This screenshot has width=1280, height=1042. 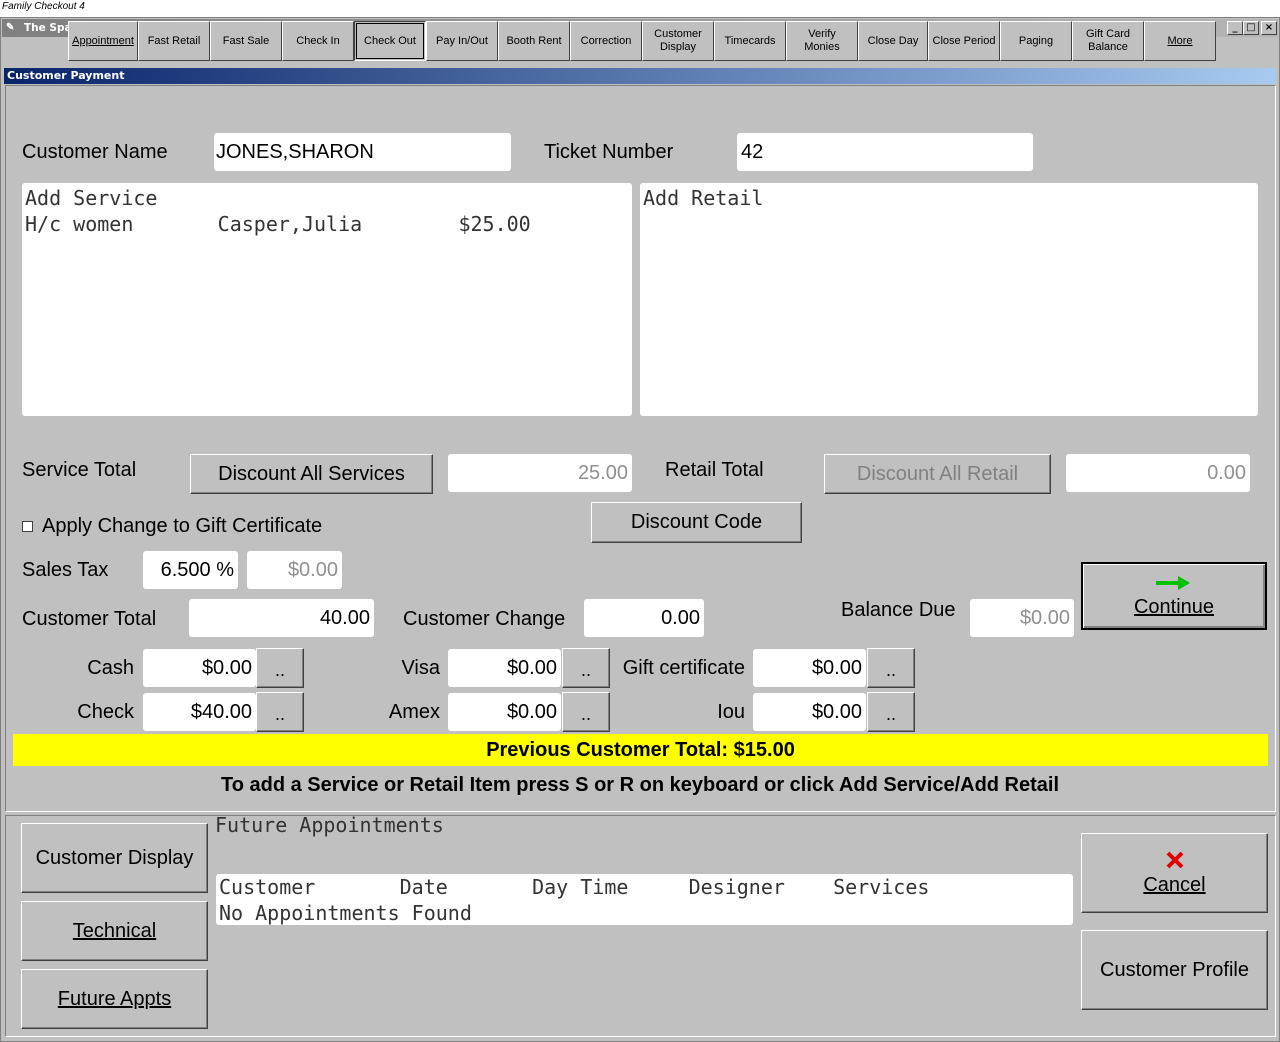 What do you see at coordinates (114, 999) in the screenshot?
I see `future-appts-button: Future Appts` at bounding box center [114, 999].